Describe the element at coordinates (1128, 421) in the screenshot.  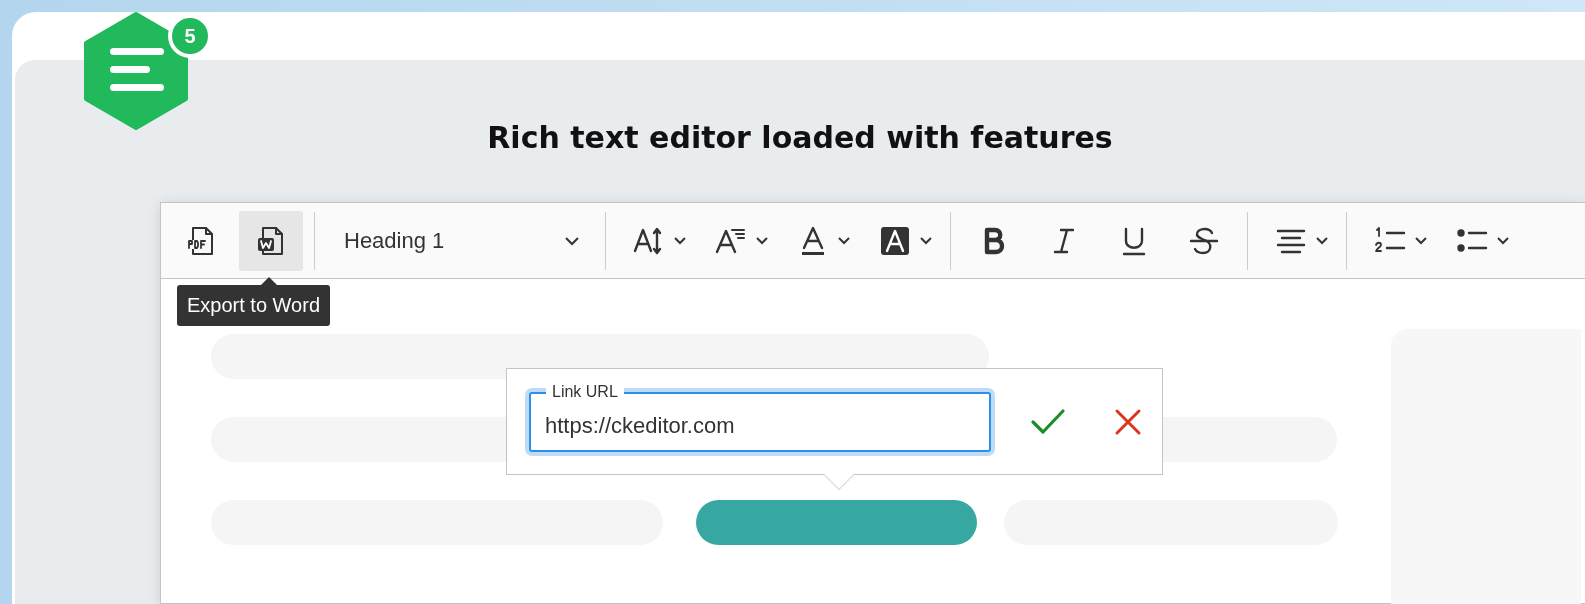
I see `close-icon` at that location.